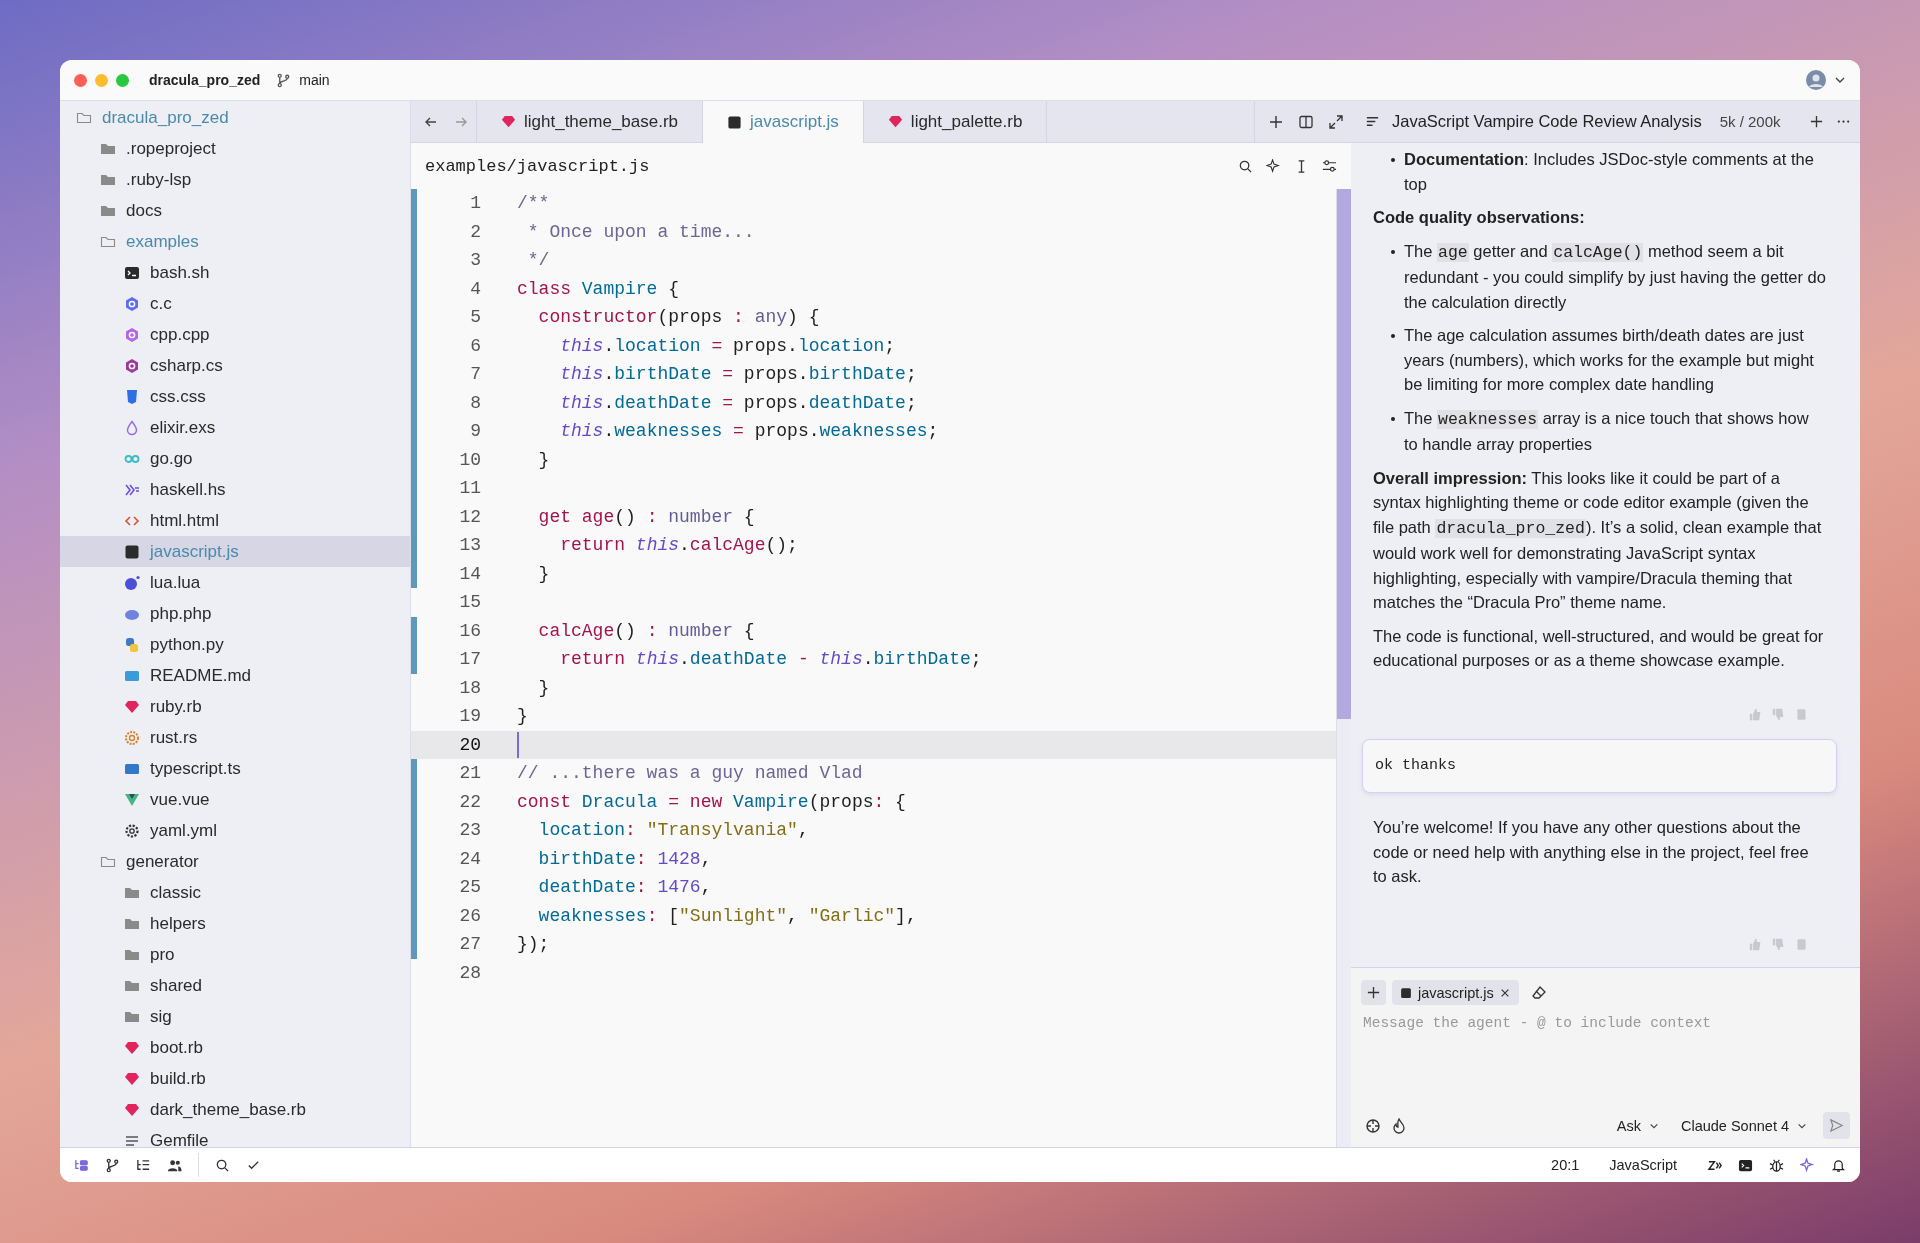 The height and width of the screenshot is (1243, 1920). What do you see at coordinates (80, 80) in the screenshot?
I see `close-window-button` at bounding box center [80, 80].